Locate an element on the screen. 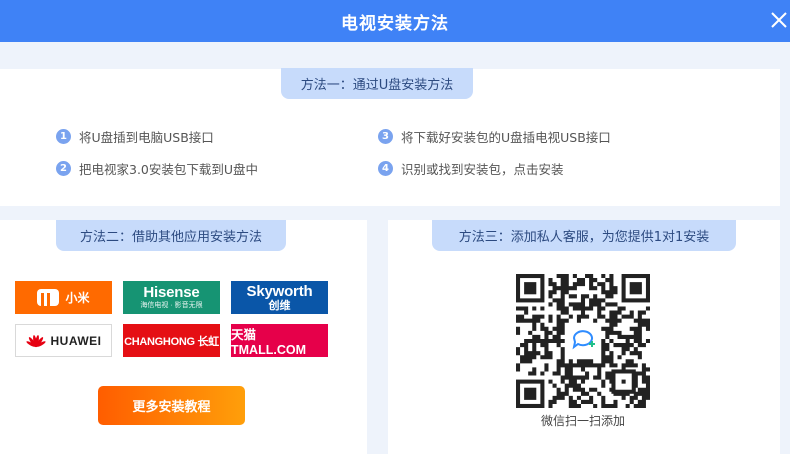 The width and height of the screenshot is (790, 454). wechat-qr-code is located at coordinates (583, 341).